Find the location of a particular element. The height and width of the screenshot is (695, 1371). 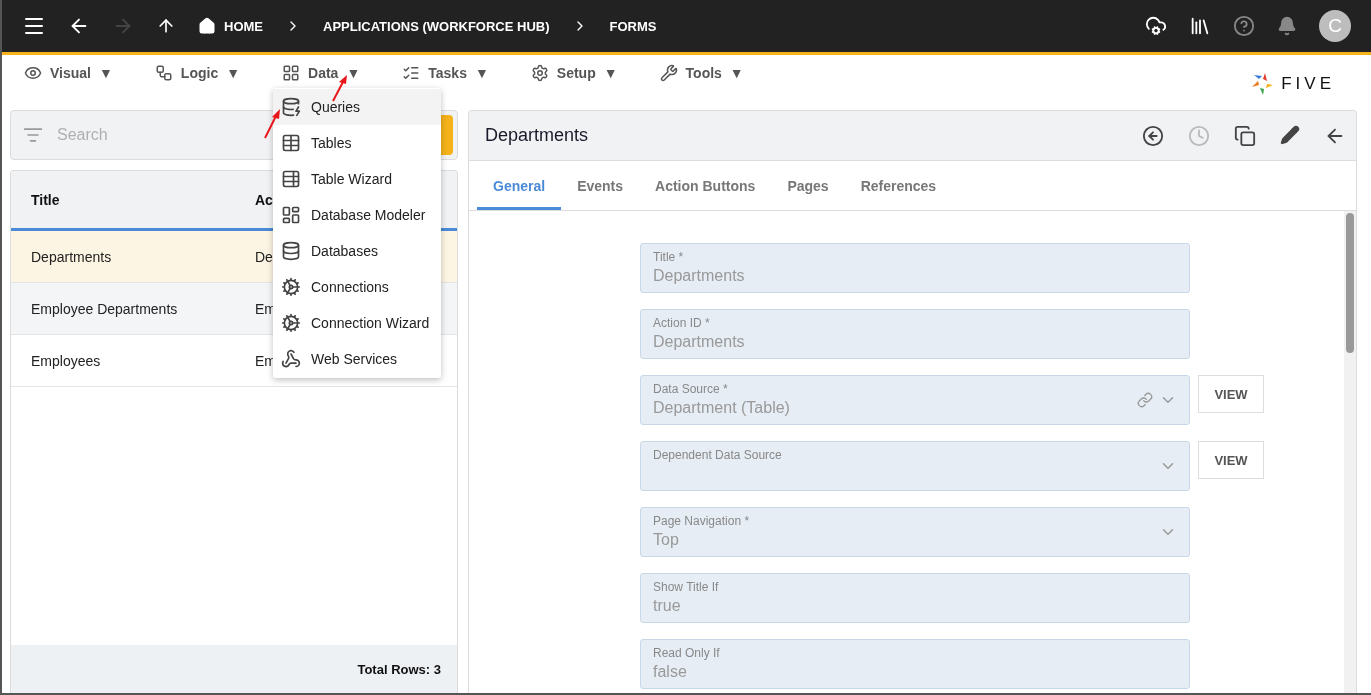

copy-icon is located at coordinates (1245, 135).